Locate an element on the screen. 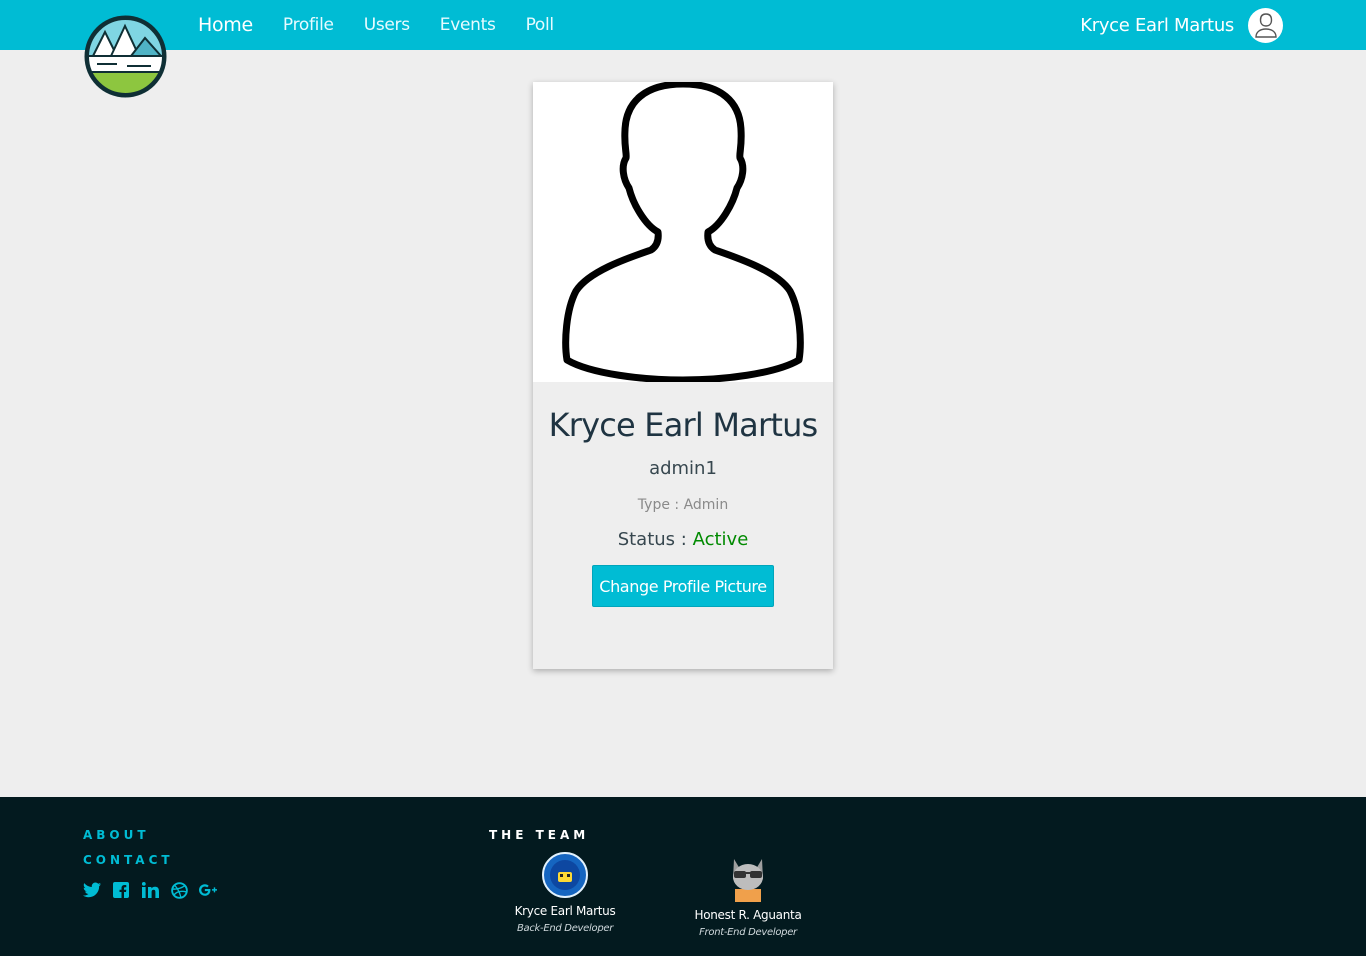 This screenshot has height=956, width=1366. status-label: Status : is located at coordinates (652, 539).